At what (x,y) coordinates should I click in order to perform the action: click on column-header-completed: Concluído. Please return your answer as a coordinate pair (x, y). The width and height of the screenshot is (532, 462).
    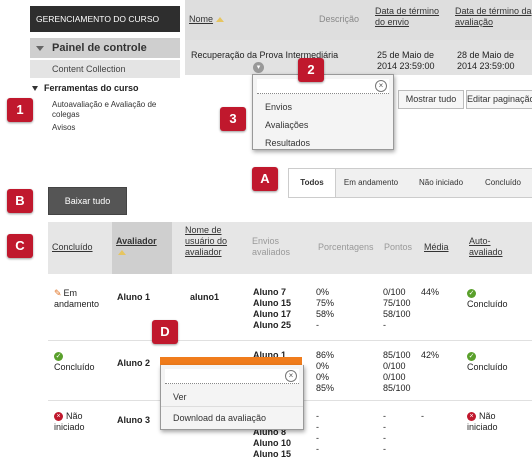
    Looking at the image, I should click on (72, 247).